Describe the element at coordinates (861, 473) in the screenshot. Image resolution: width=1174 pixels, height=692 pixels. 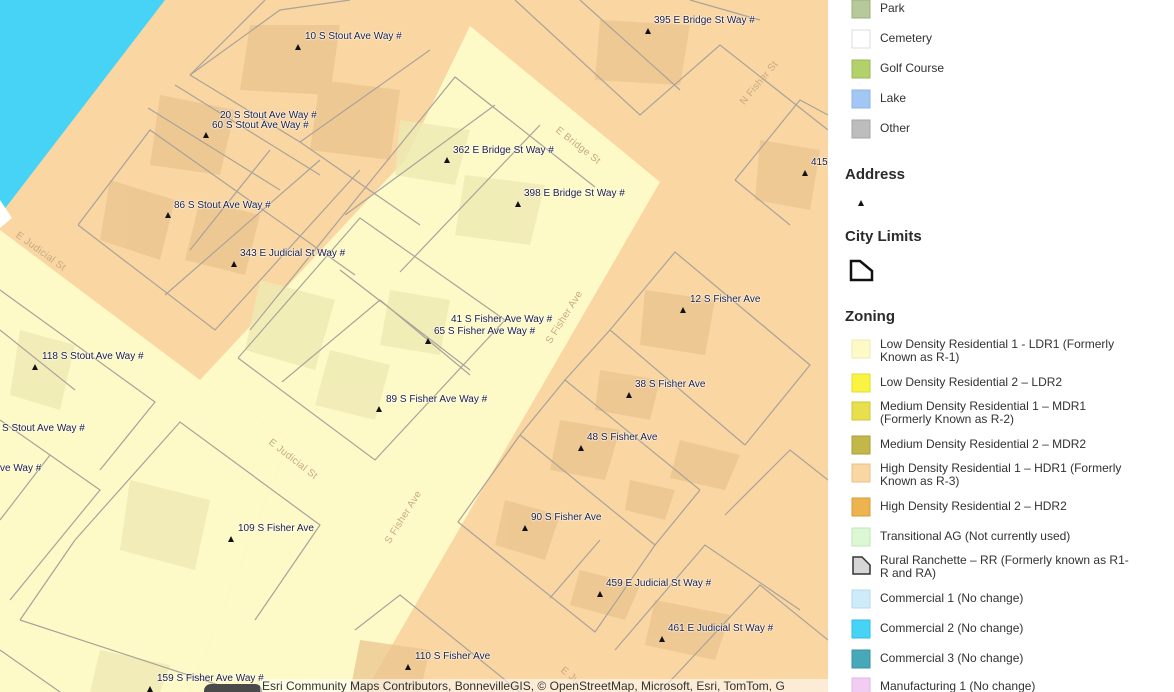
I see `hdr1-swatch-icon` at that location.